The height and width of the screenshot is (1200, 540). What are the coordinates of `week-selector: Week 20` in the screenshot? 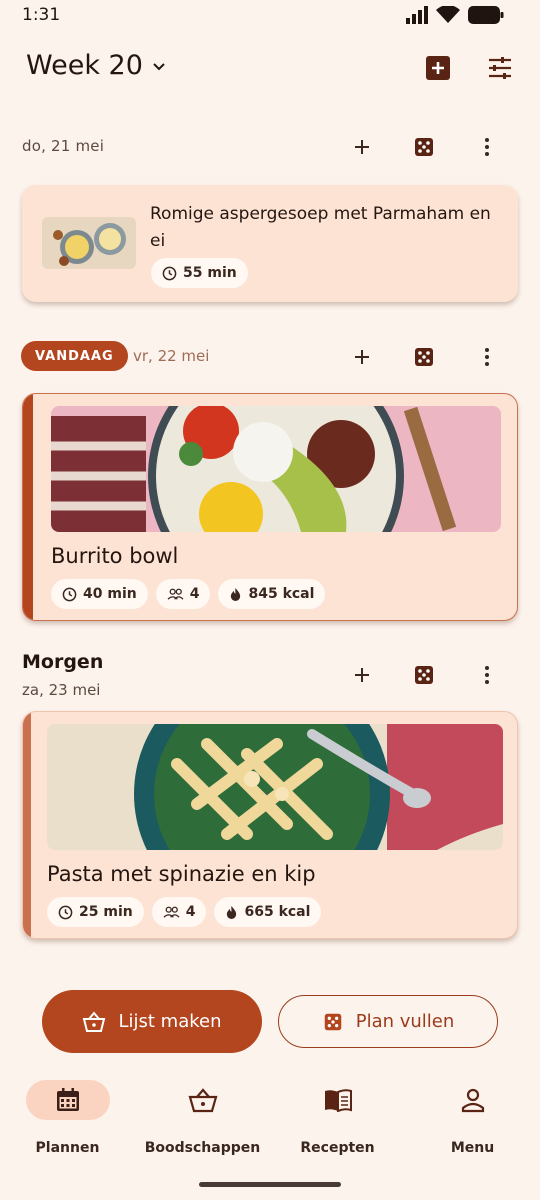 It's located at (96, 65).